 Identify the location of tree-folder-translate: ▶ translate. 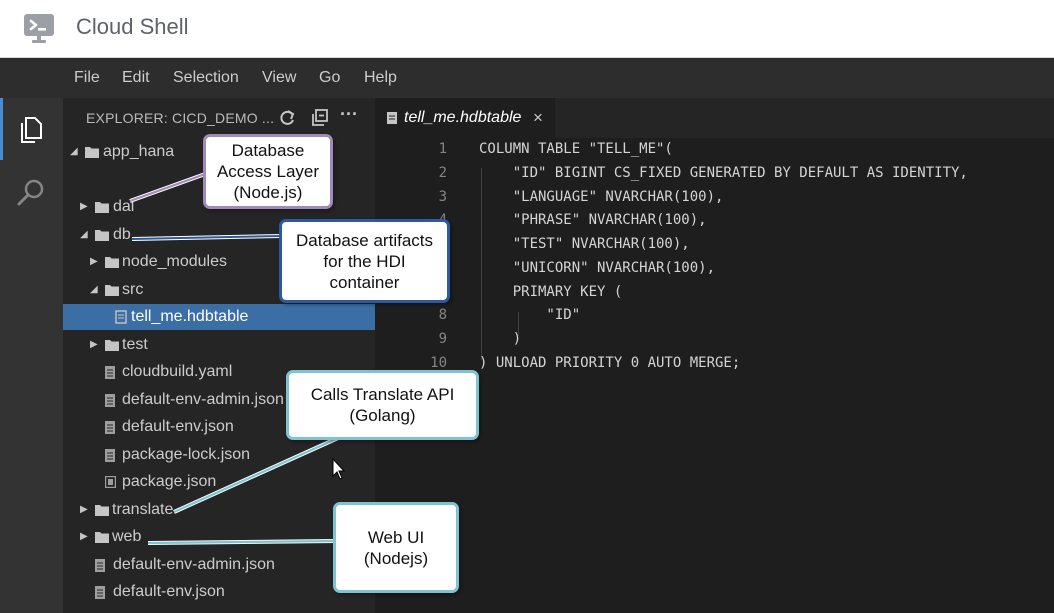
(219, 510).